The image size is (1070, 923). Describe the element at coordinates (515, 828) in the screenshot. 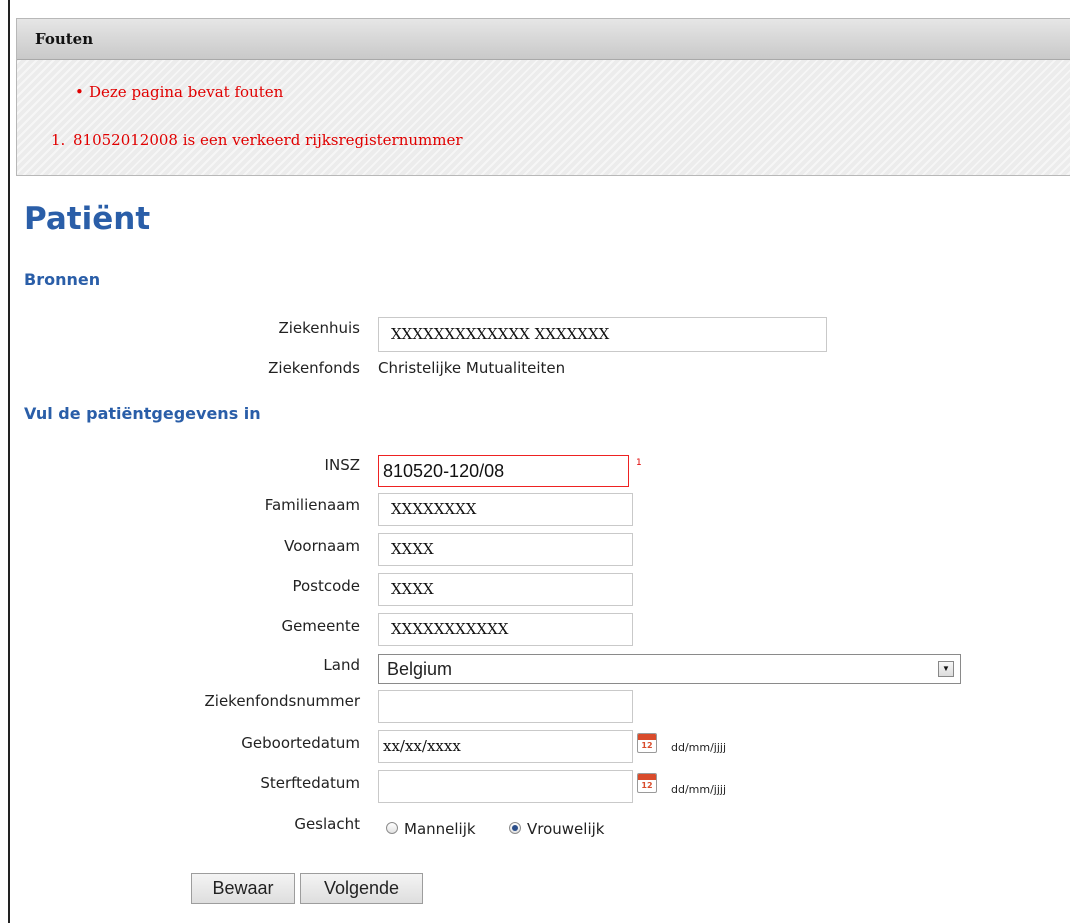

I see `gender-radio-female` at that location.